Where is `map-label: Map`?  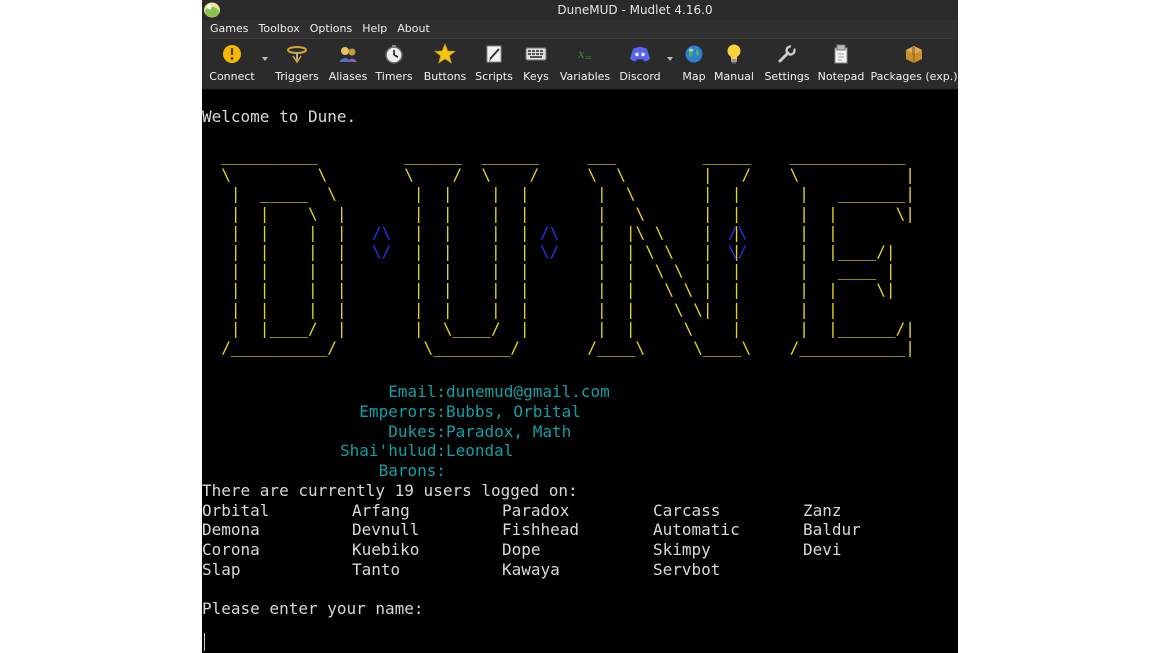 map-label: Map is located at coordinates (694, 76).